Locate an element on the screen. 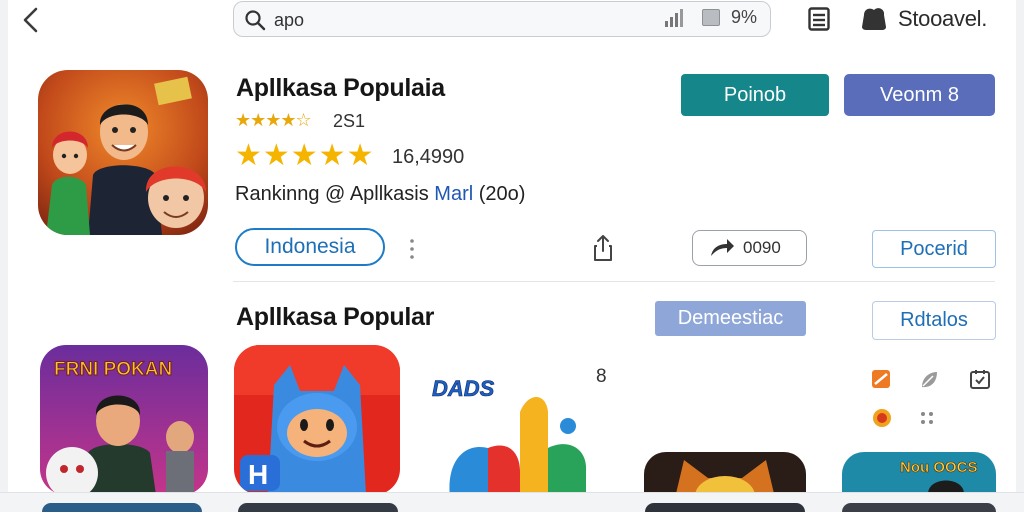  store-icon is located at coordinates (874, 18).